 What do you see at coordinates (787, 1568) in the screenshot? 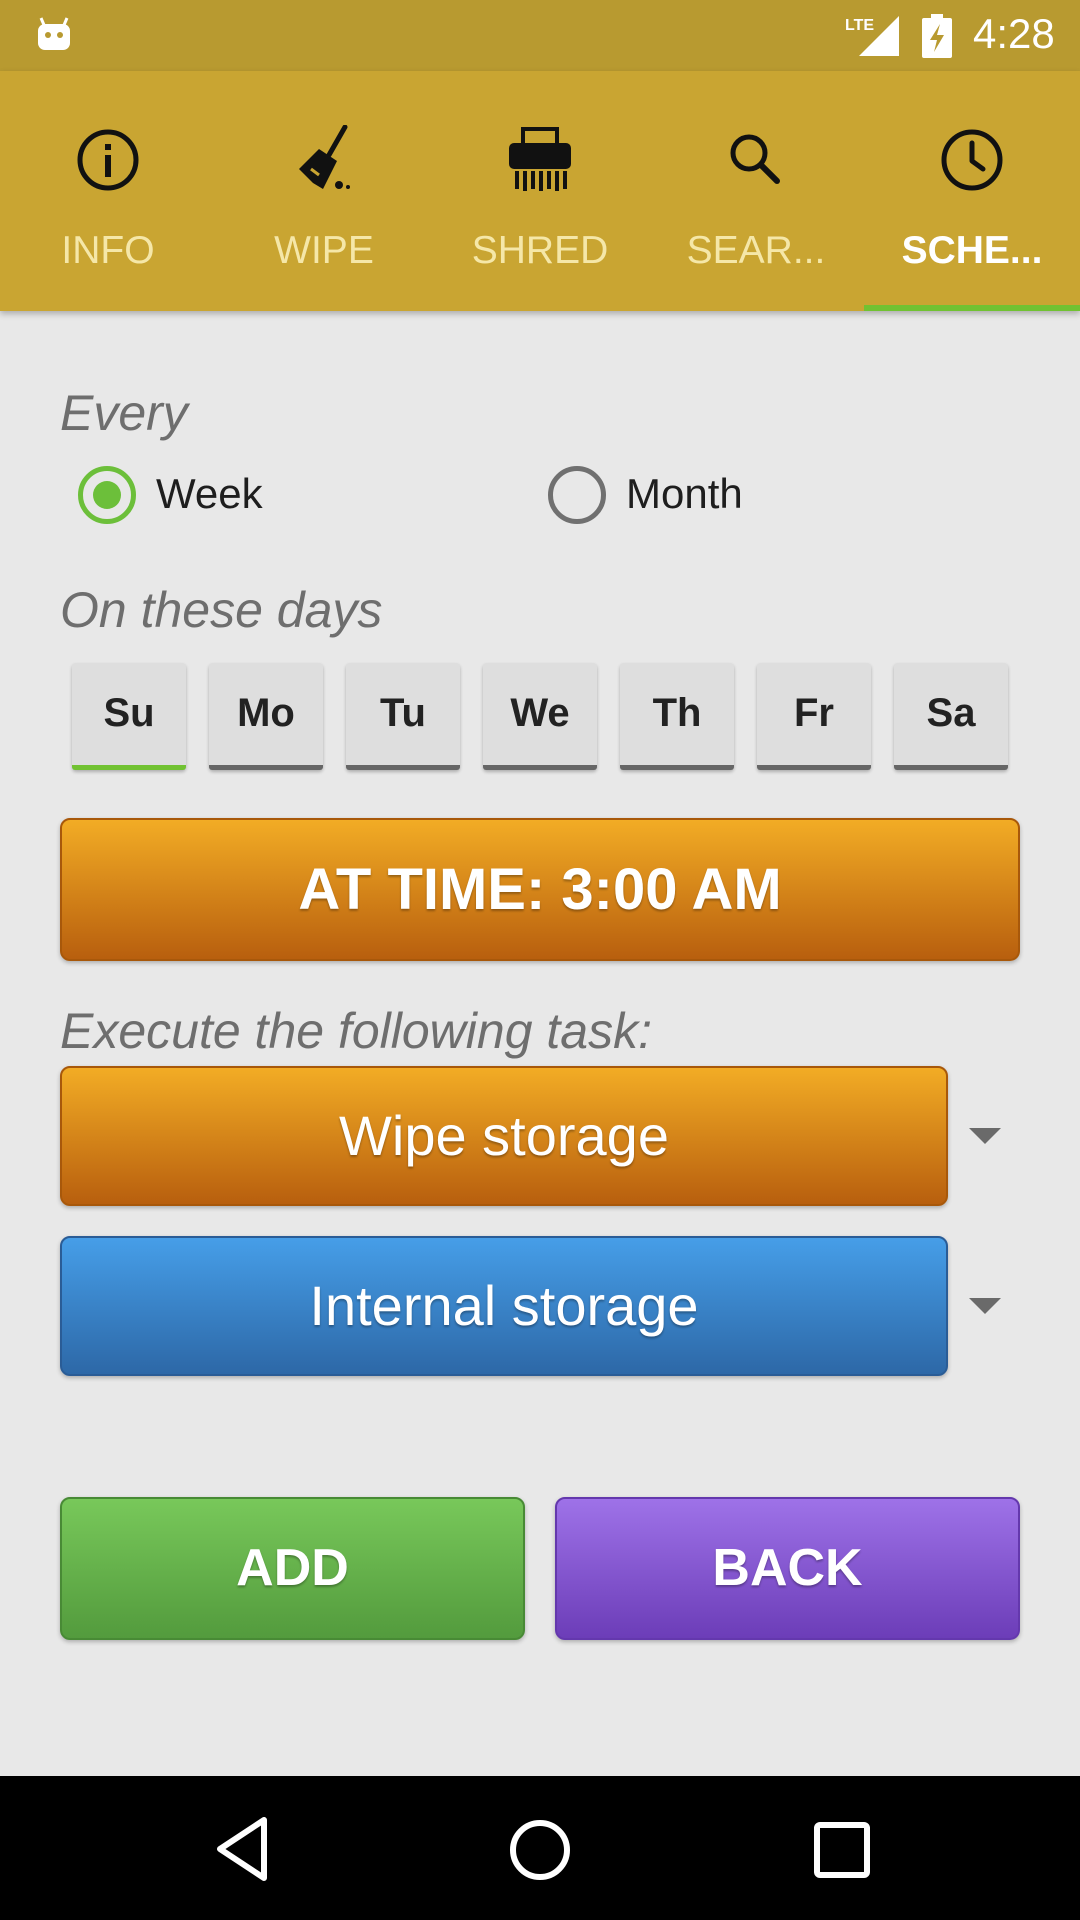
I see `back-button: BACK` at bounding box center [787, 1568].